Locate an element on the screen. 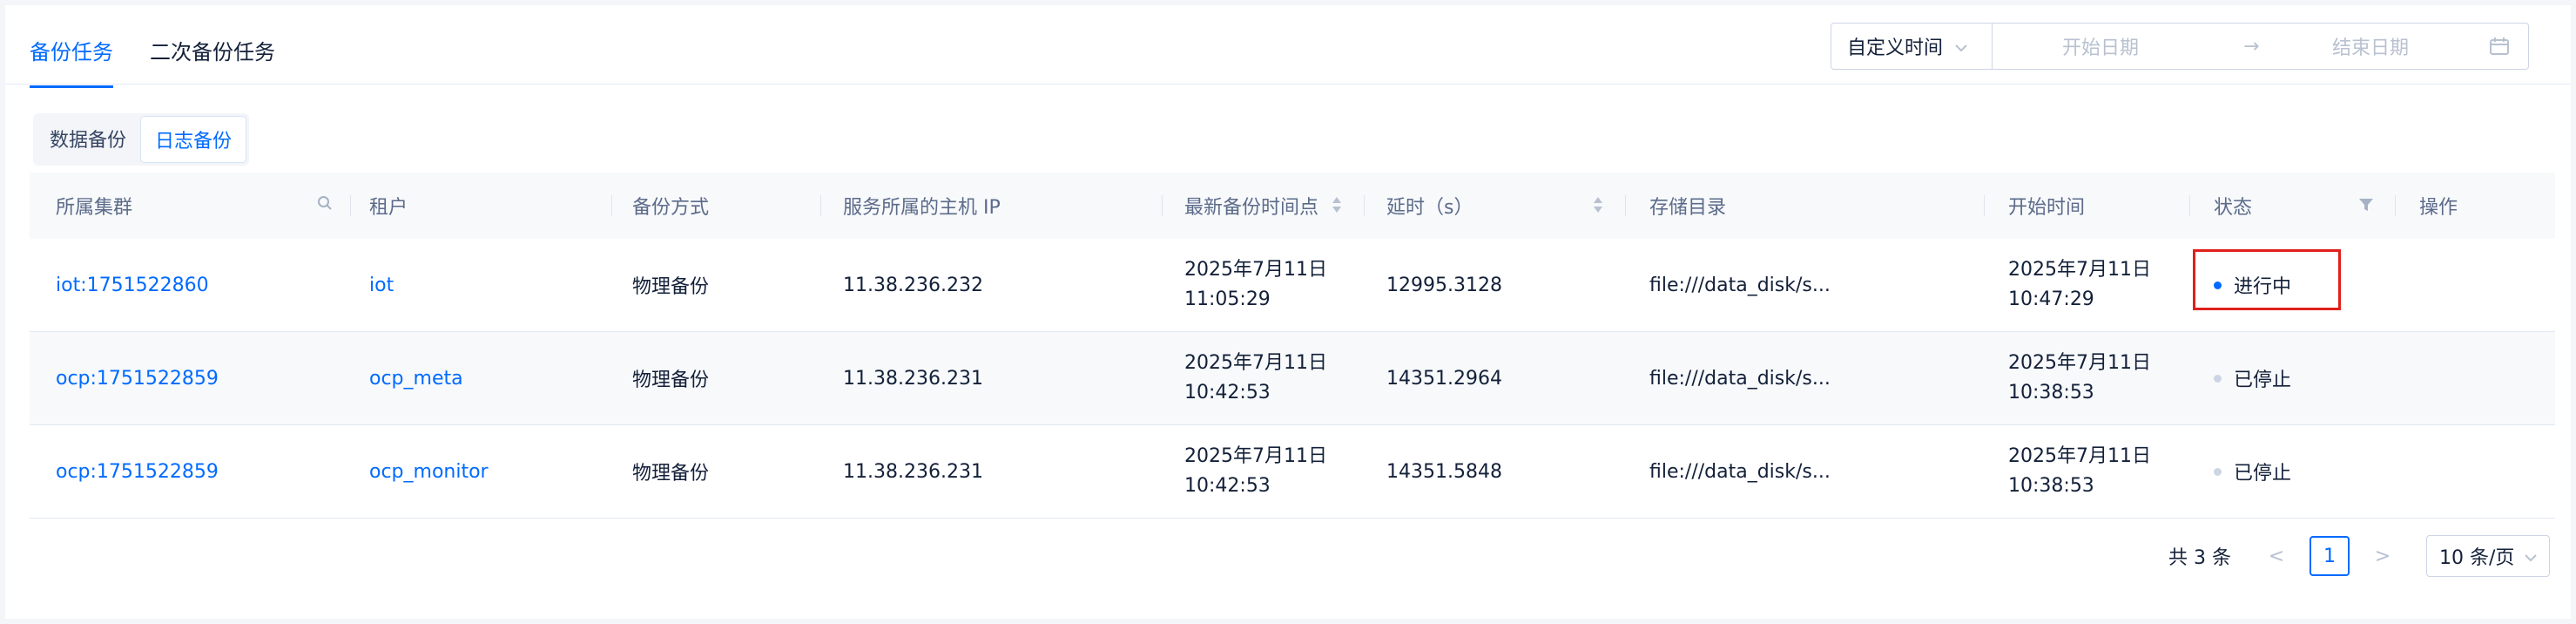 This screenshot has width=2576, height=624. end-date-input: 结束日期 is located at coordinates (2370, 46).